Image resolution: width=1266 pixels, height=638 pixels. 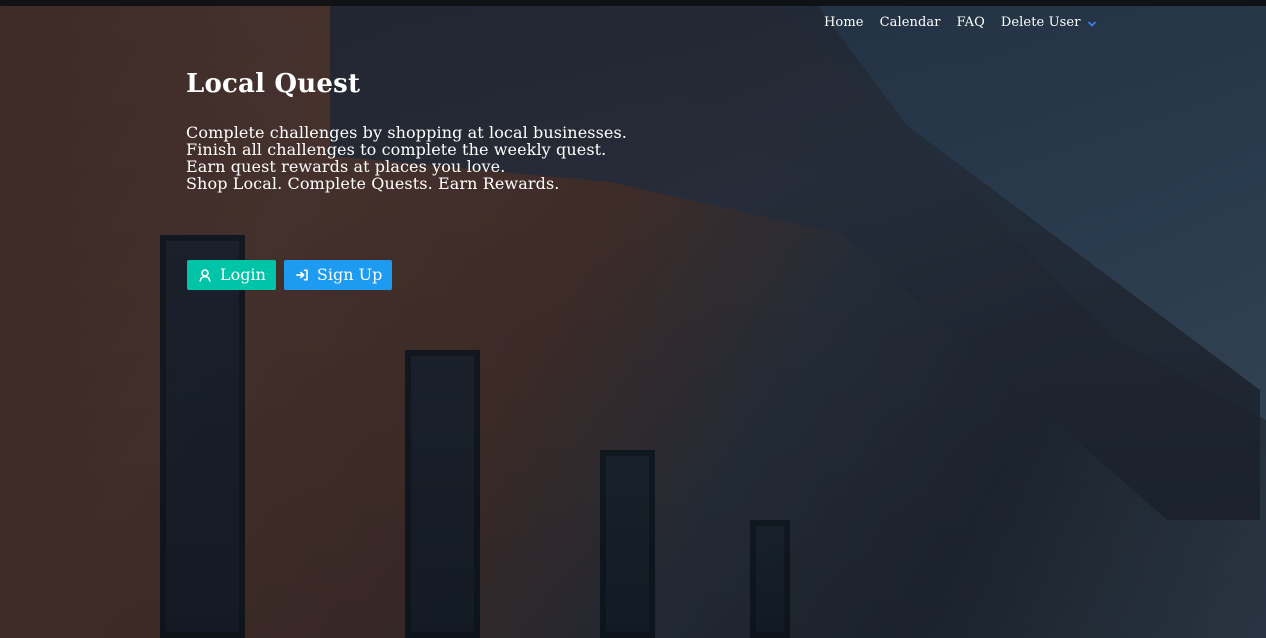 What do you see at coordinates (1040, 22) in the screenshot?
I see `nav-delete-user-label: Delete User` at bounding box center [1040, 22].